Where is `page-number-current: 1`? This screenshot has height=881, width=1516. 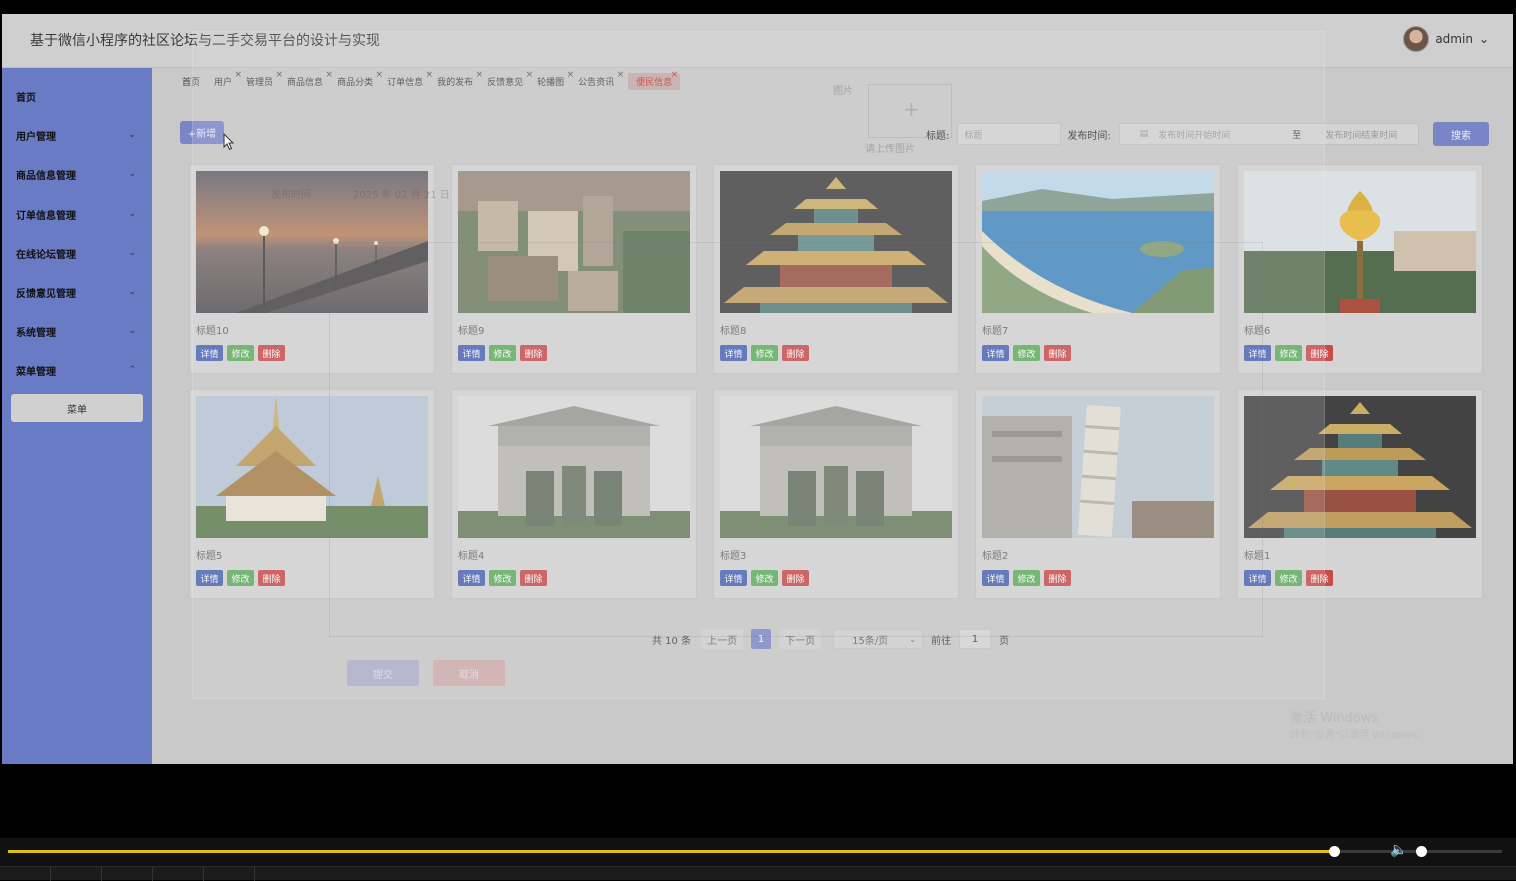 page-number-current: 1 is located at coordinates (761, 639).